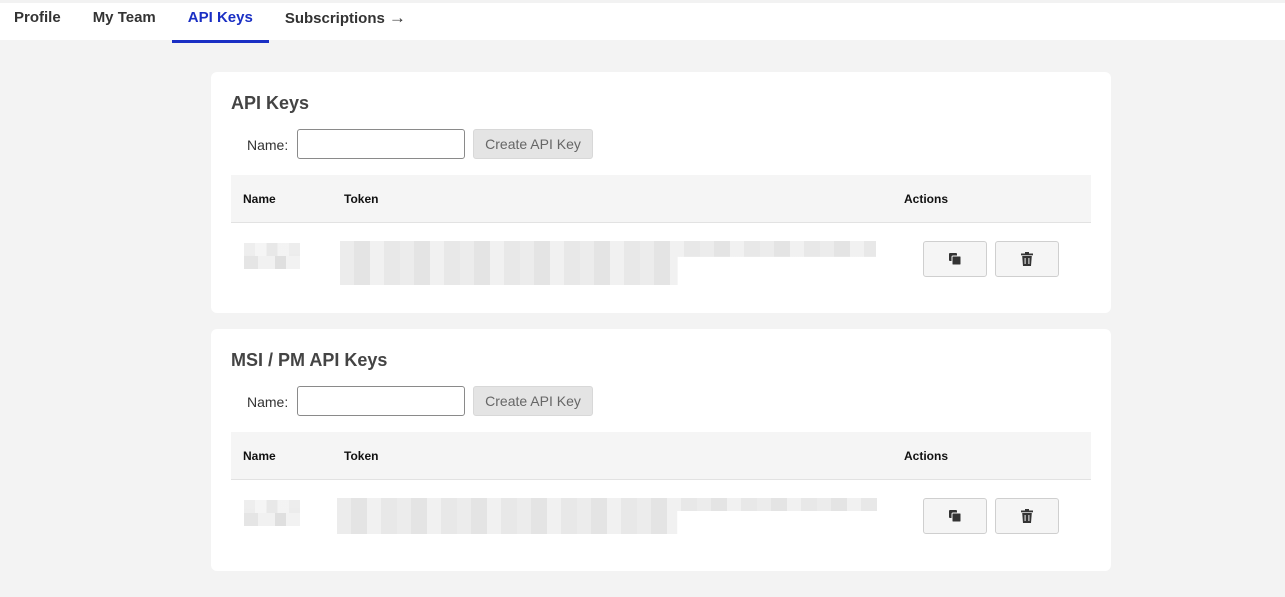 The image size is (1285, 597). I want to click on section-title: MSI / PM API Keys, so click(309, 360).